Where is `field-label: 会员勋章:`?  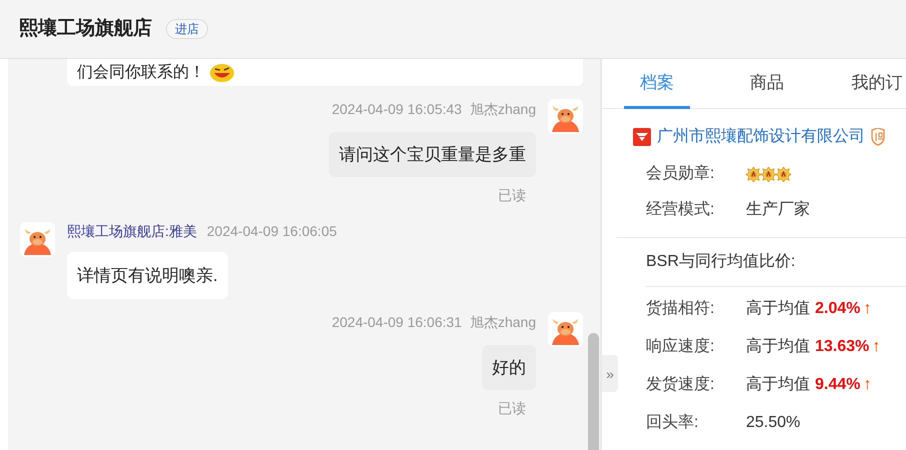 field-label: 会员勋章: is located at coordinates (681, 174).